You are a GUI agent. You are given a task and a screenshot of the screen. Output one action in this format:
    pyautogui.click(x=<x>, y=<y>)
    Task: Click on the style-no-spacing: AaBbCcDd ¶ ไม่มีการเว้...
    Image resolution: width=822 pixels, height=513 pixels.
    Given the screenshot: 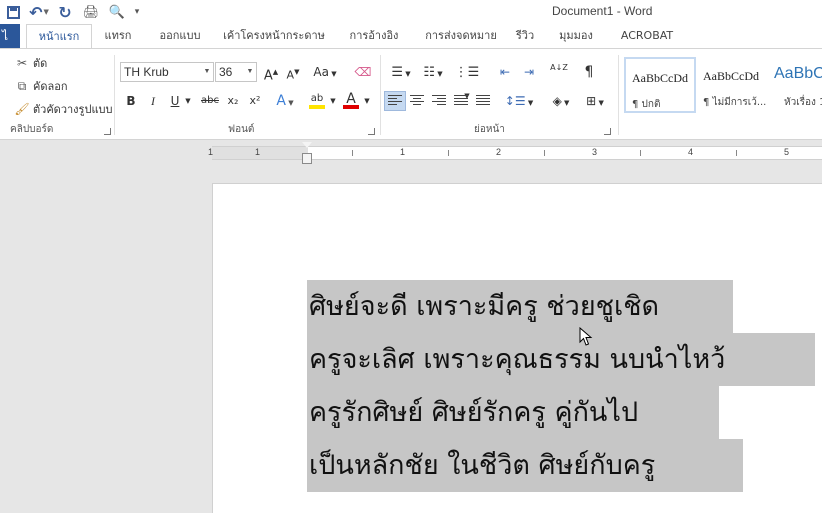 What is the action you would take?
    pyautogui.click(x=733, y=85)
    